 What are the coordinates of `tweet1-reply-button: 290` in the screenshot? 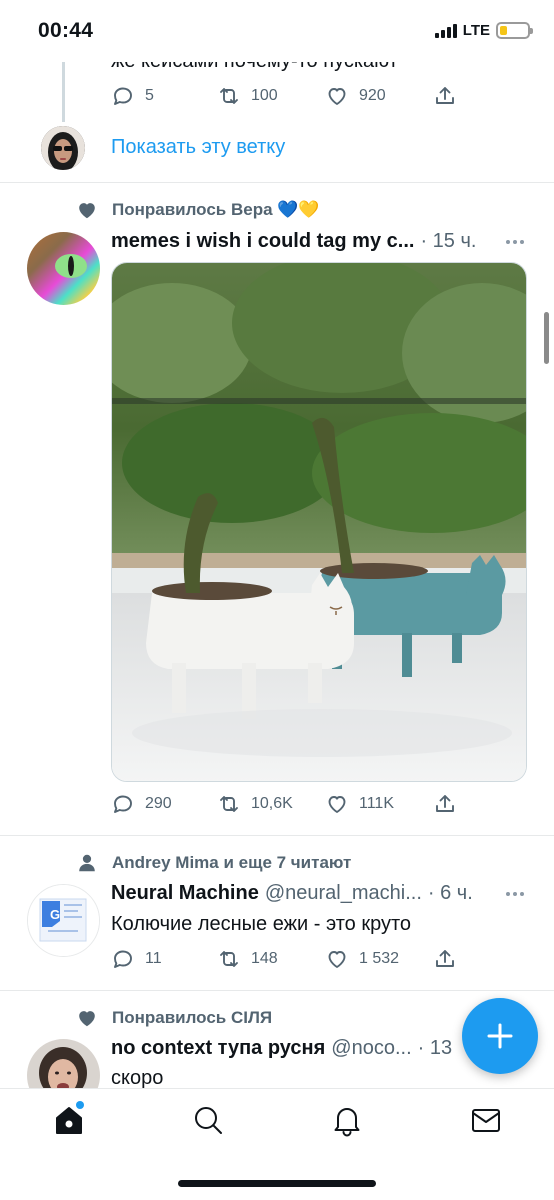 It's located at (164, 804).